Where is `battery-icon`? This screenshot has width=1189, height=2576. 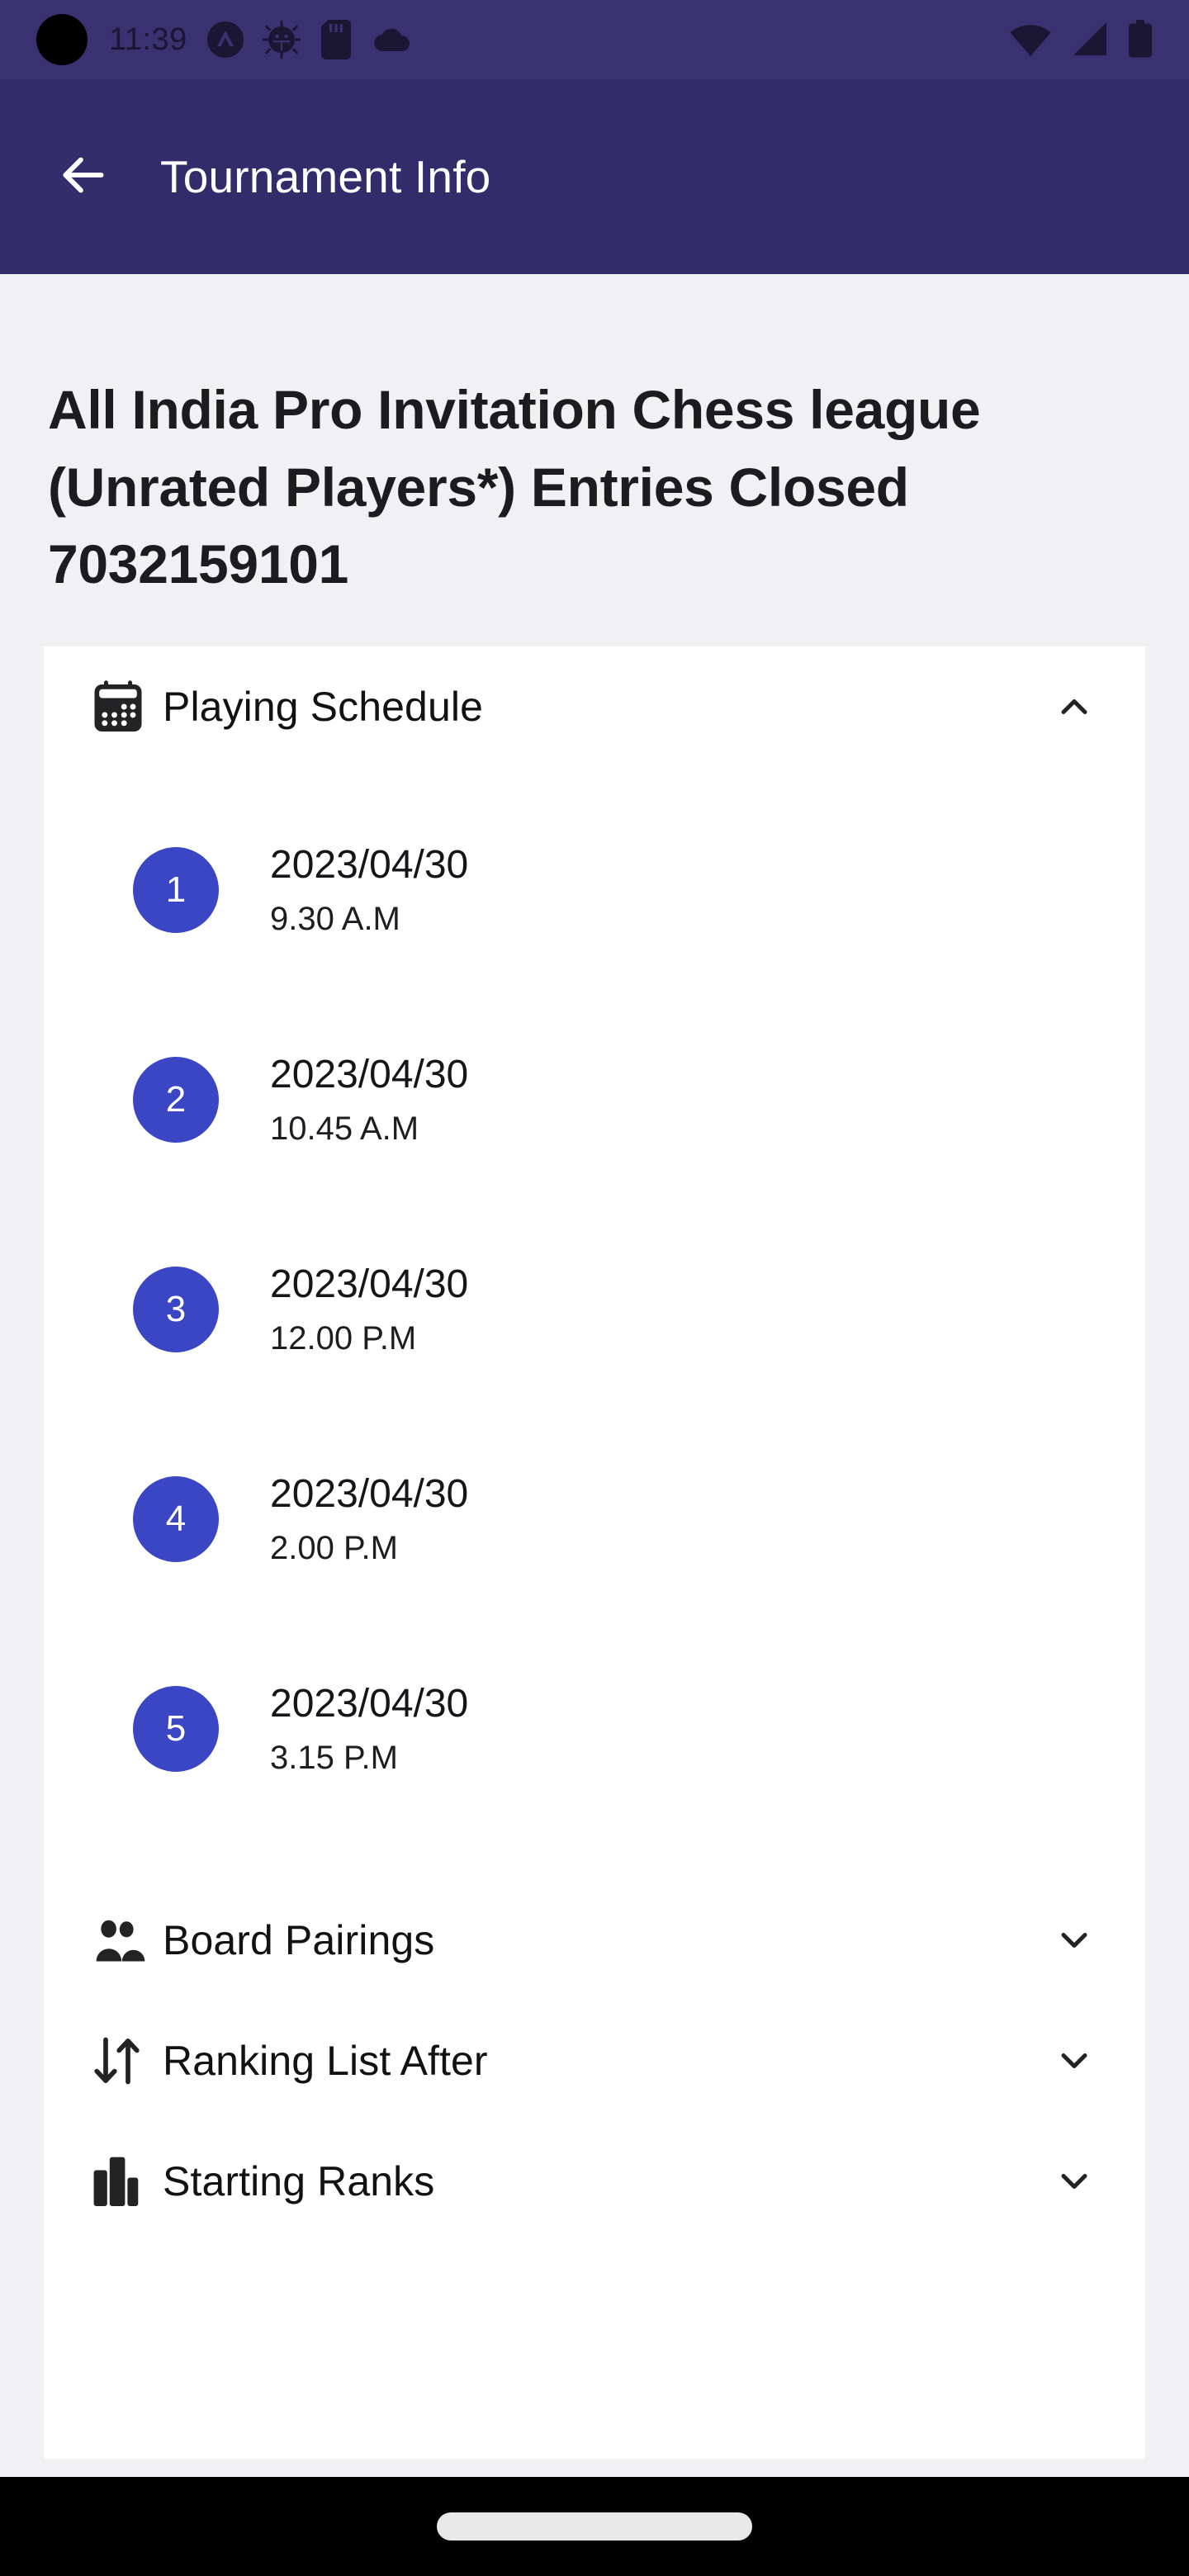 battery-icon is located at coordinates (1140, 39).